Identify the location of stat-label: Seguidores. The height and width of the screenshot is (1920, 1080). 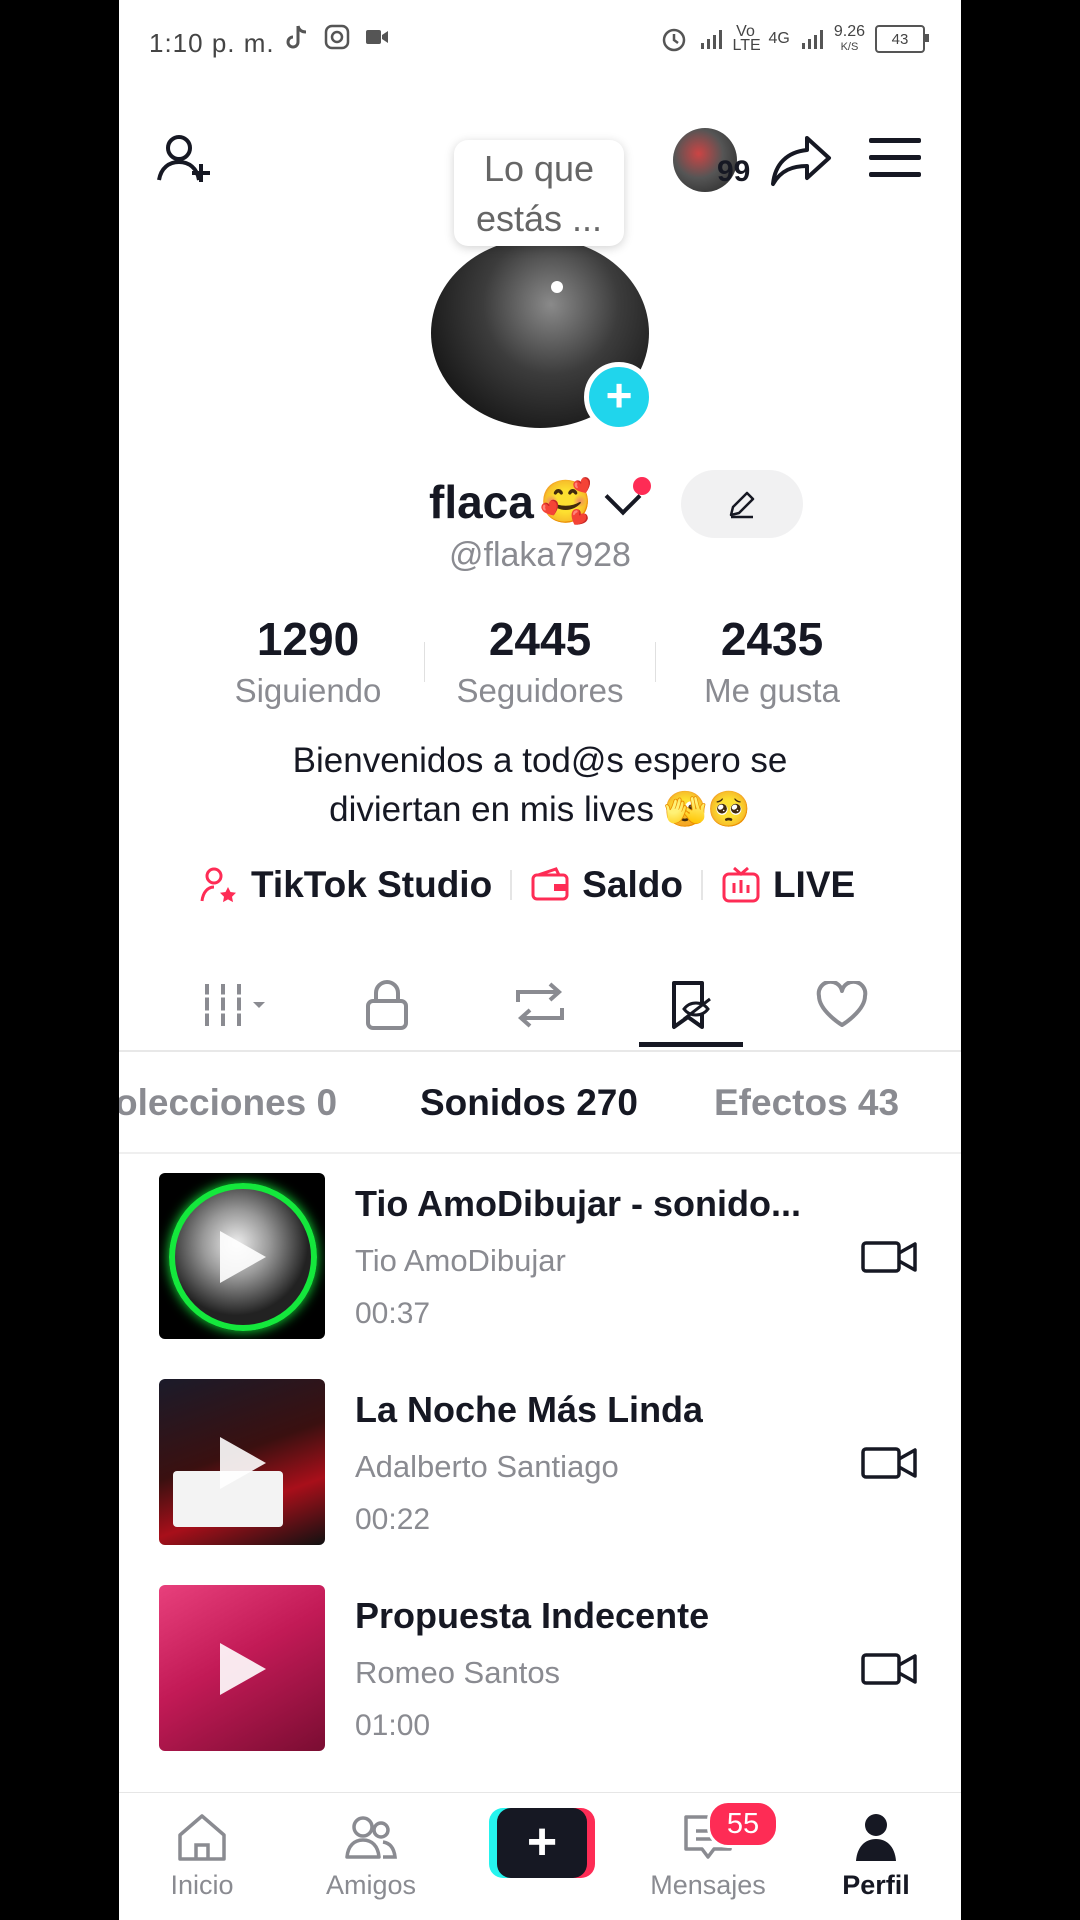
(540, 690).